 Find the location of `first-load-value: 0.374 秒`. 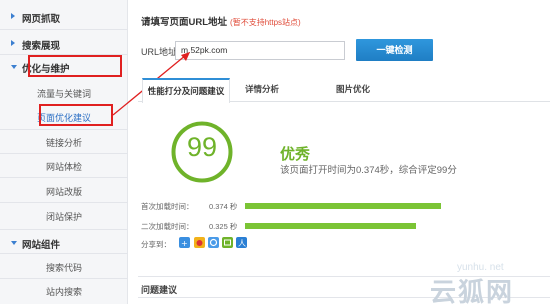

first-load-value: 0.374 秒 is located at coordinates (223, 206).